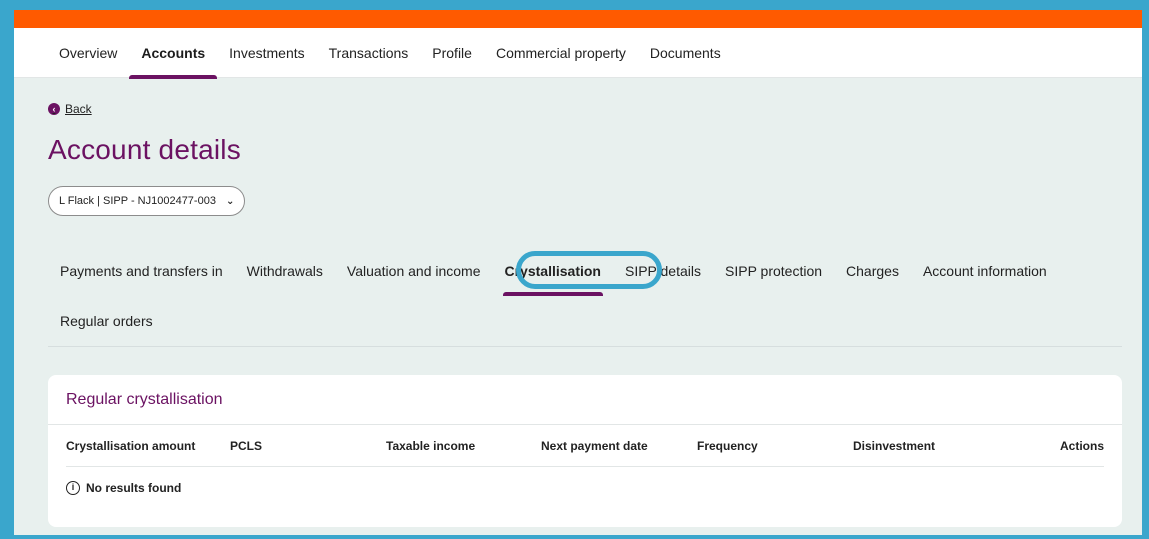 The image size is (1149, 539). What do you see at coordinates (106, 321) in the screenshot?
I see `tab-regular-orders: Regular orders` at bounding box center [106, 321].